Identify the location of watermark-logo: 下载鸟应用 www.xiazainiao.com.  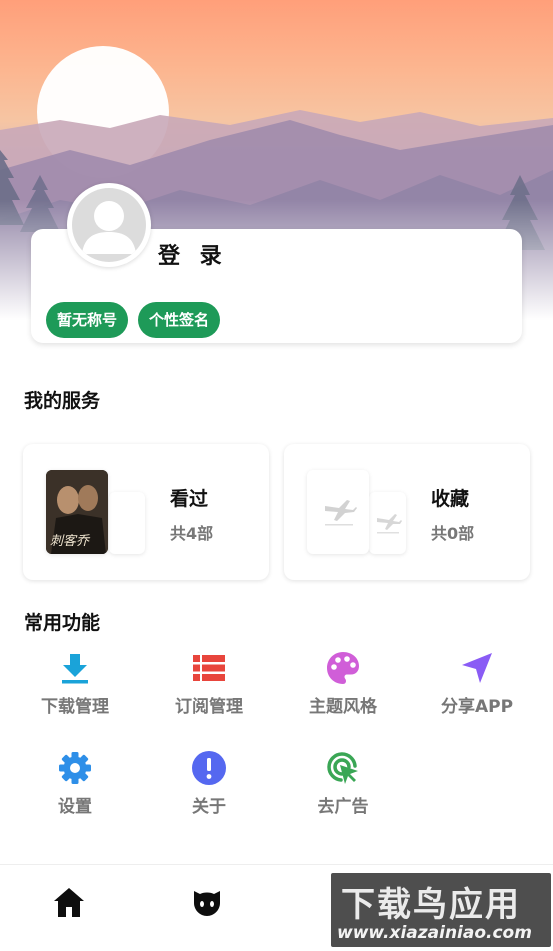
(441, 910).